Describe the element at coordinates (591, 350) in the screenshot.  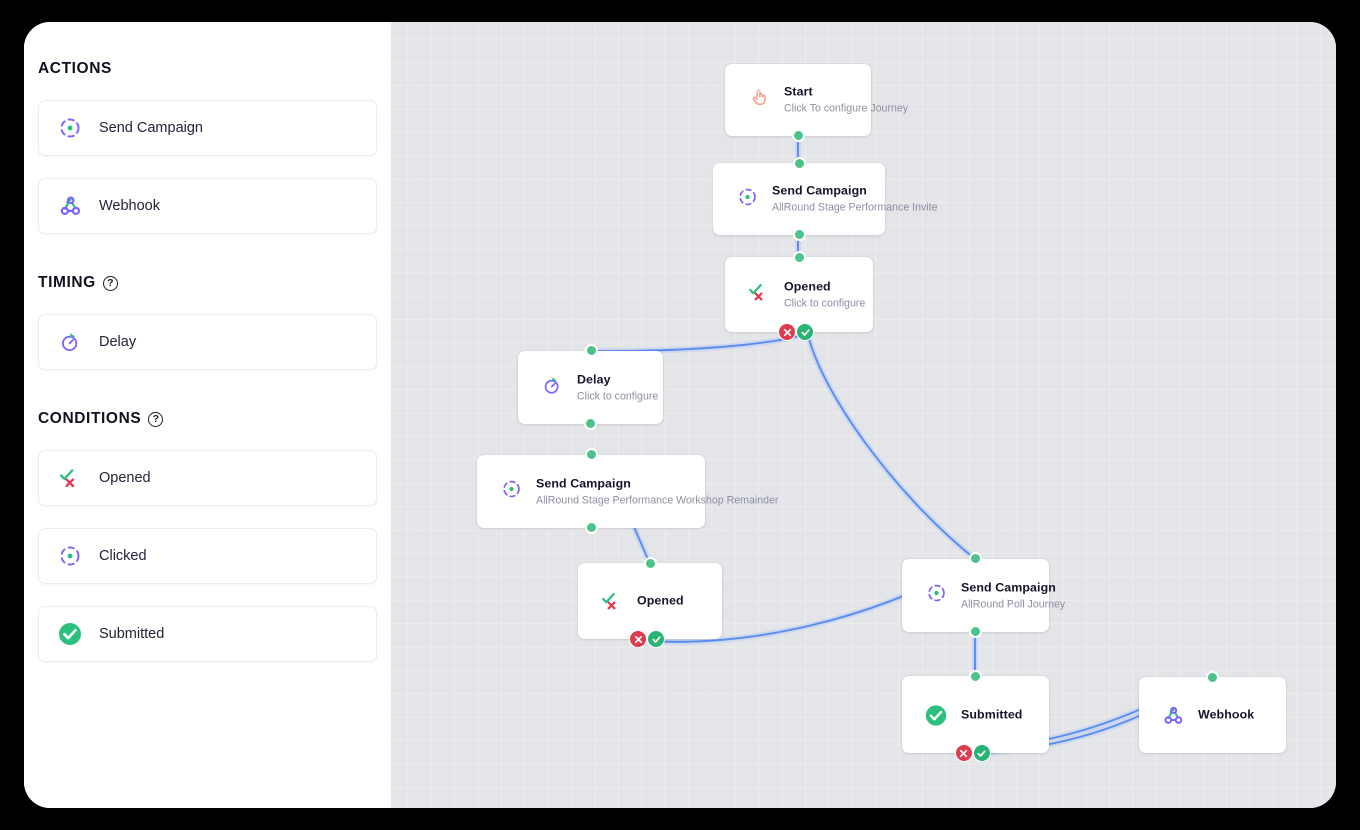
I see `connector-dot-dot-delay-in` at that location.